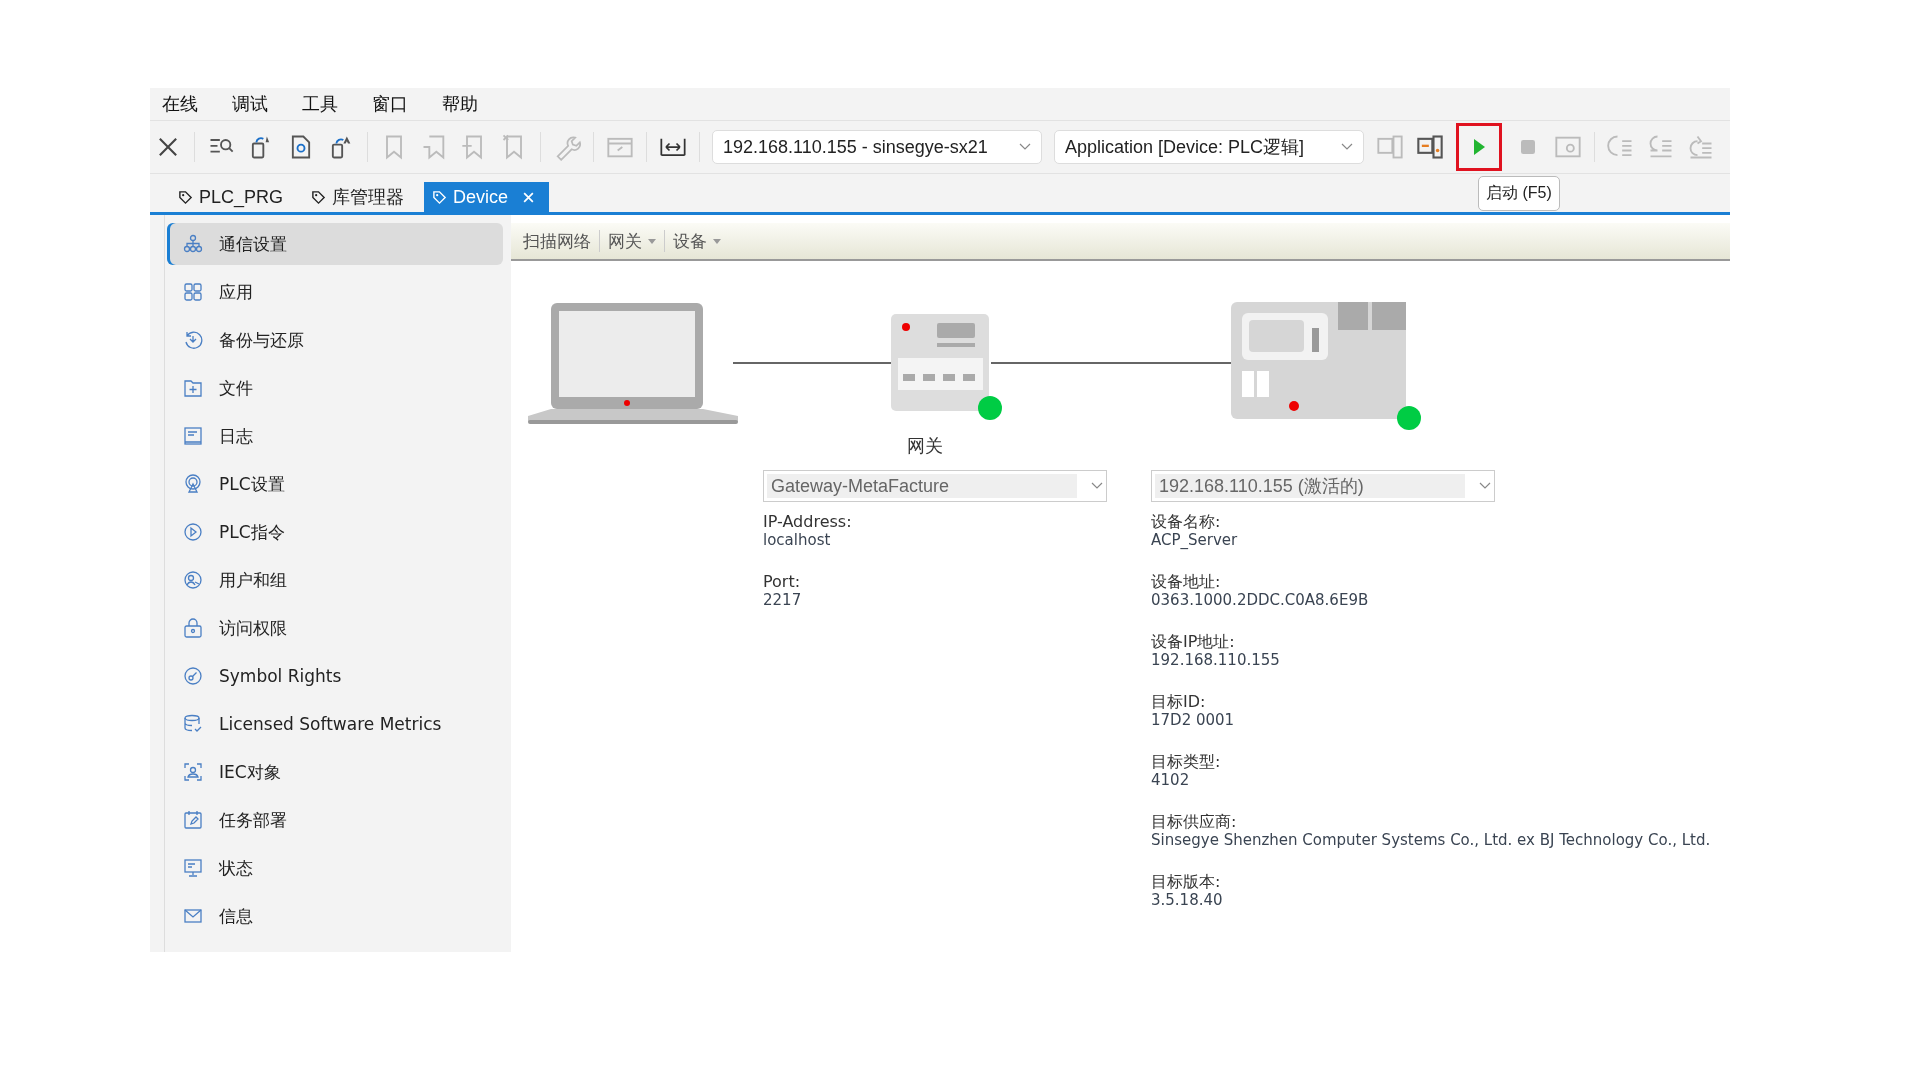 The height and width of the screenshot is (1080, 1920). What do you see at coordinates (335, 772) in the screenshot?
I see `sidebar-item: IEC对象` at bounding box center [335, 772].